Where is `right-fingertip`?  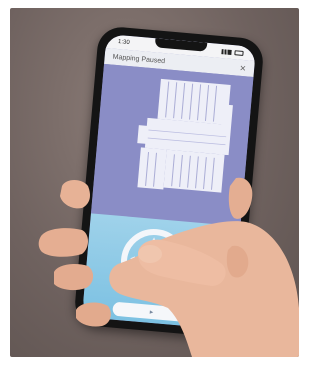
right-fingertip is located at coordinates (240, 198).